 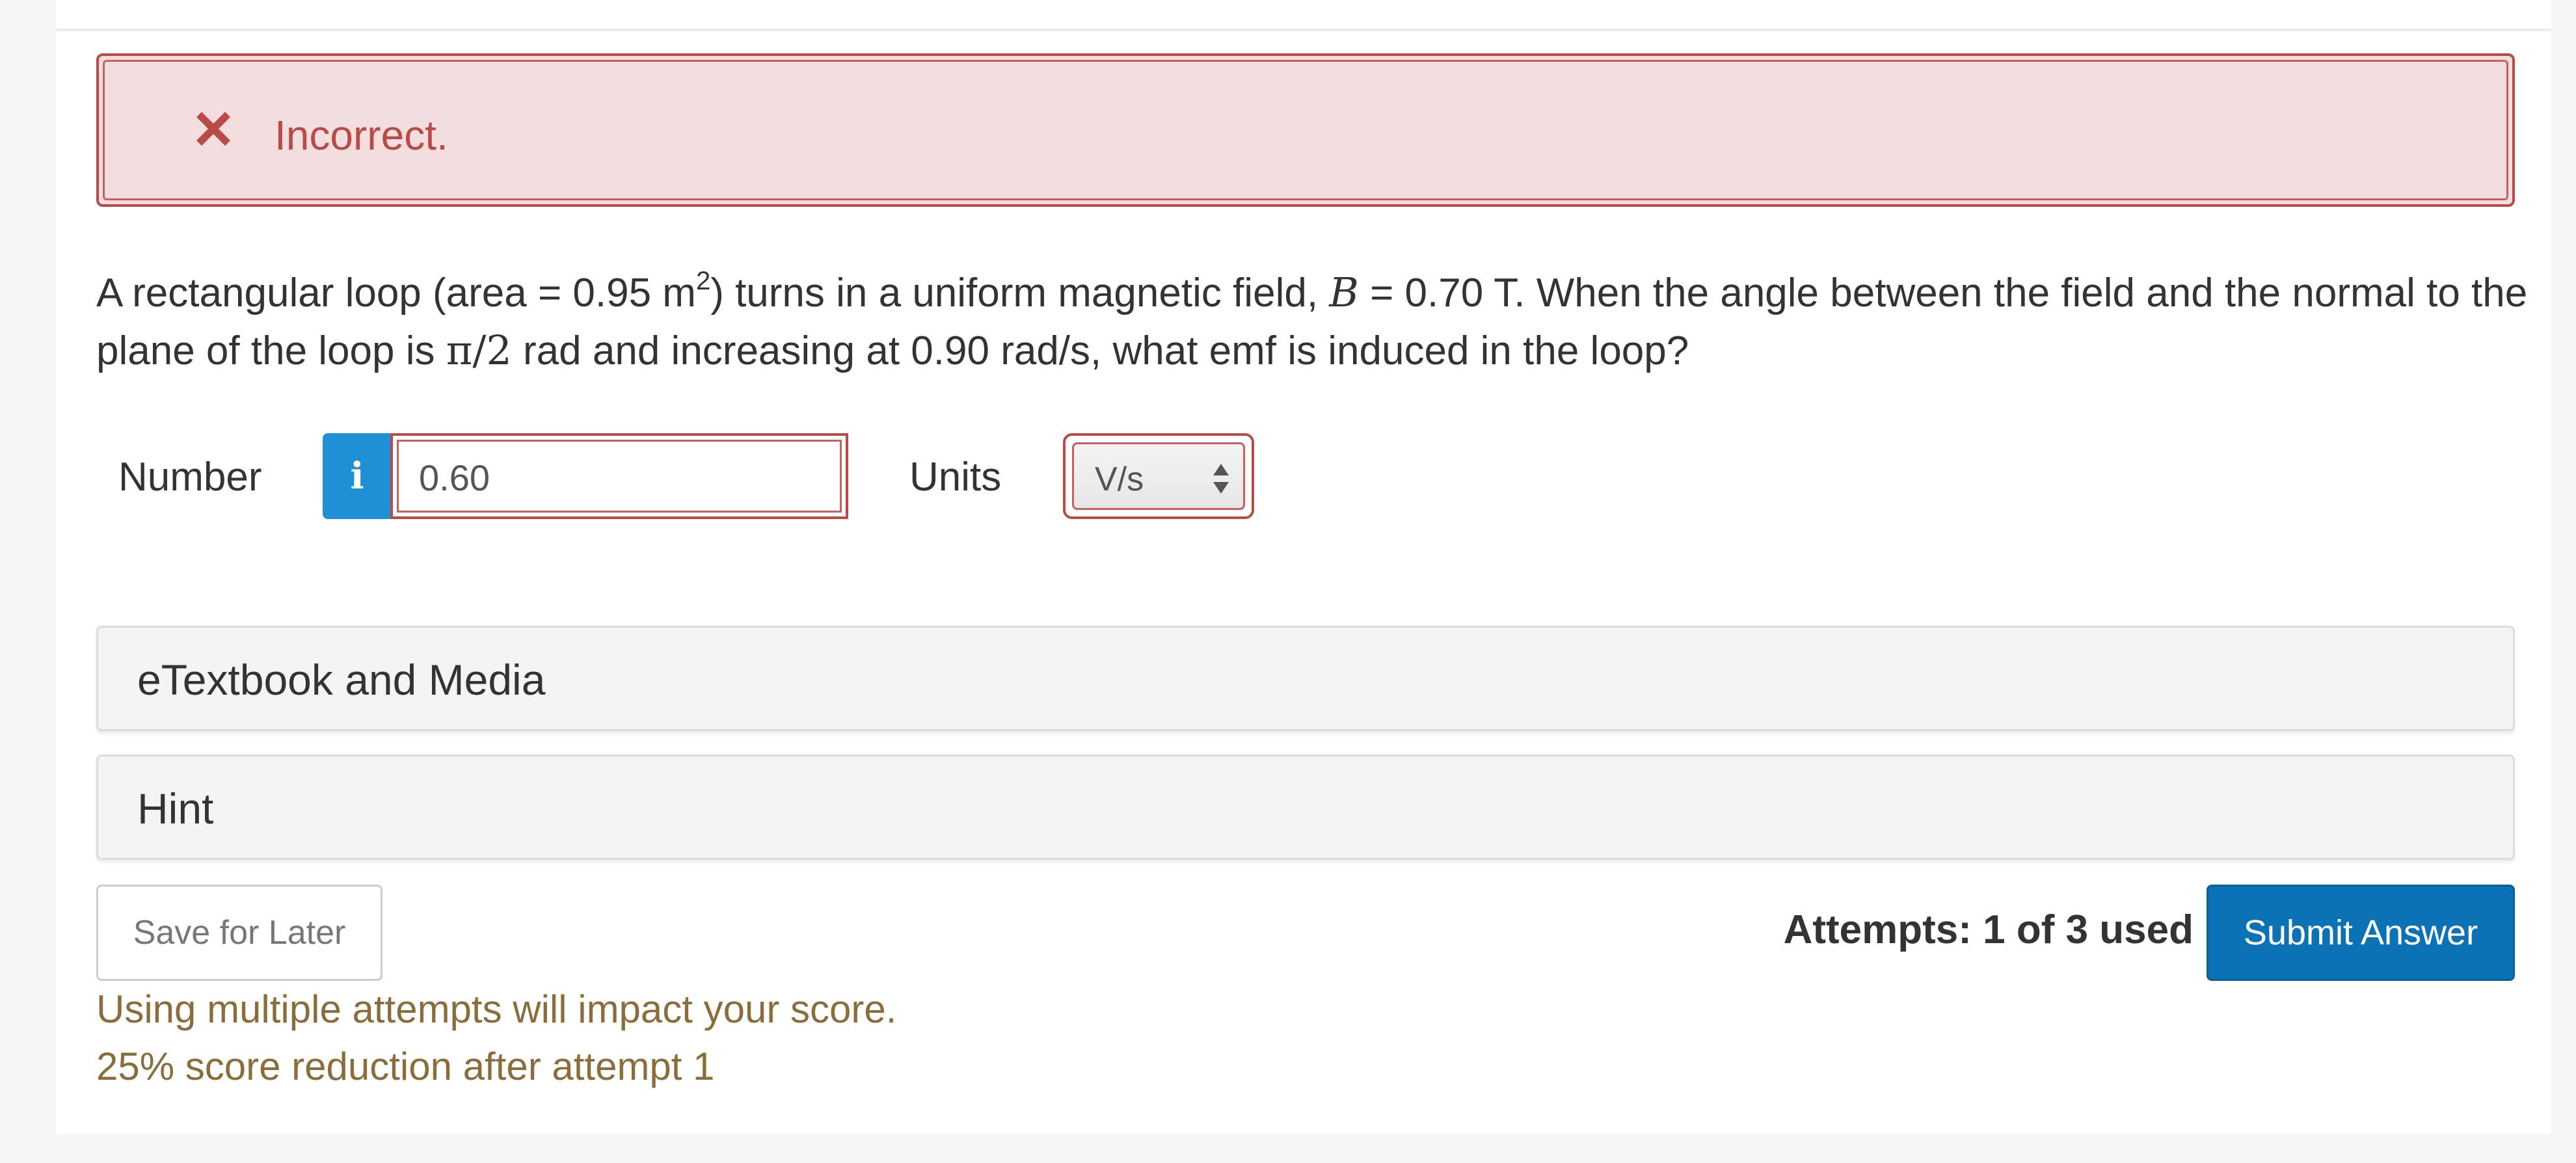 I want to click on info-icon: i, so click(x=357, y=476).